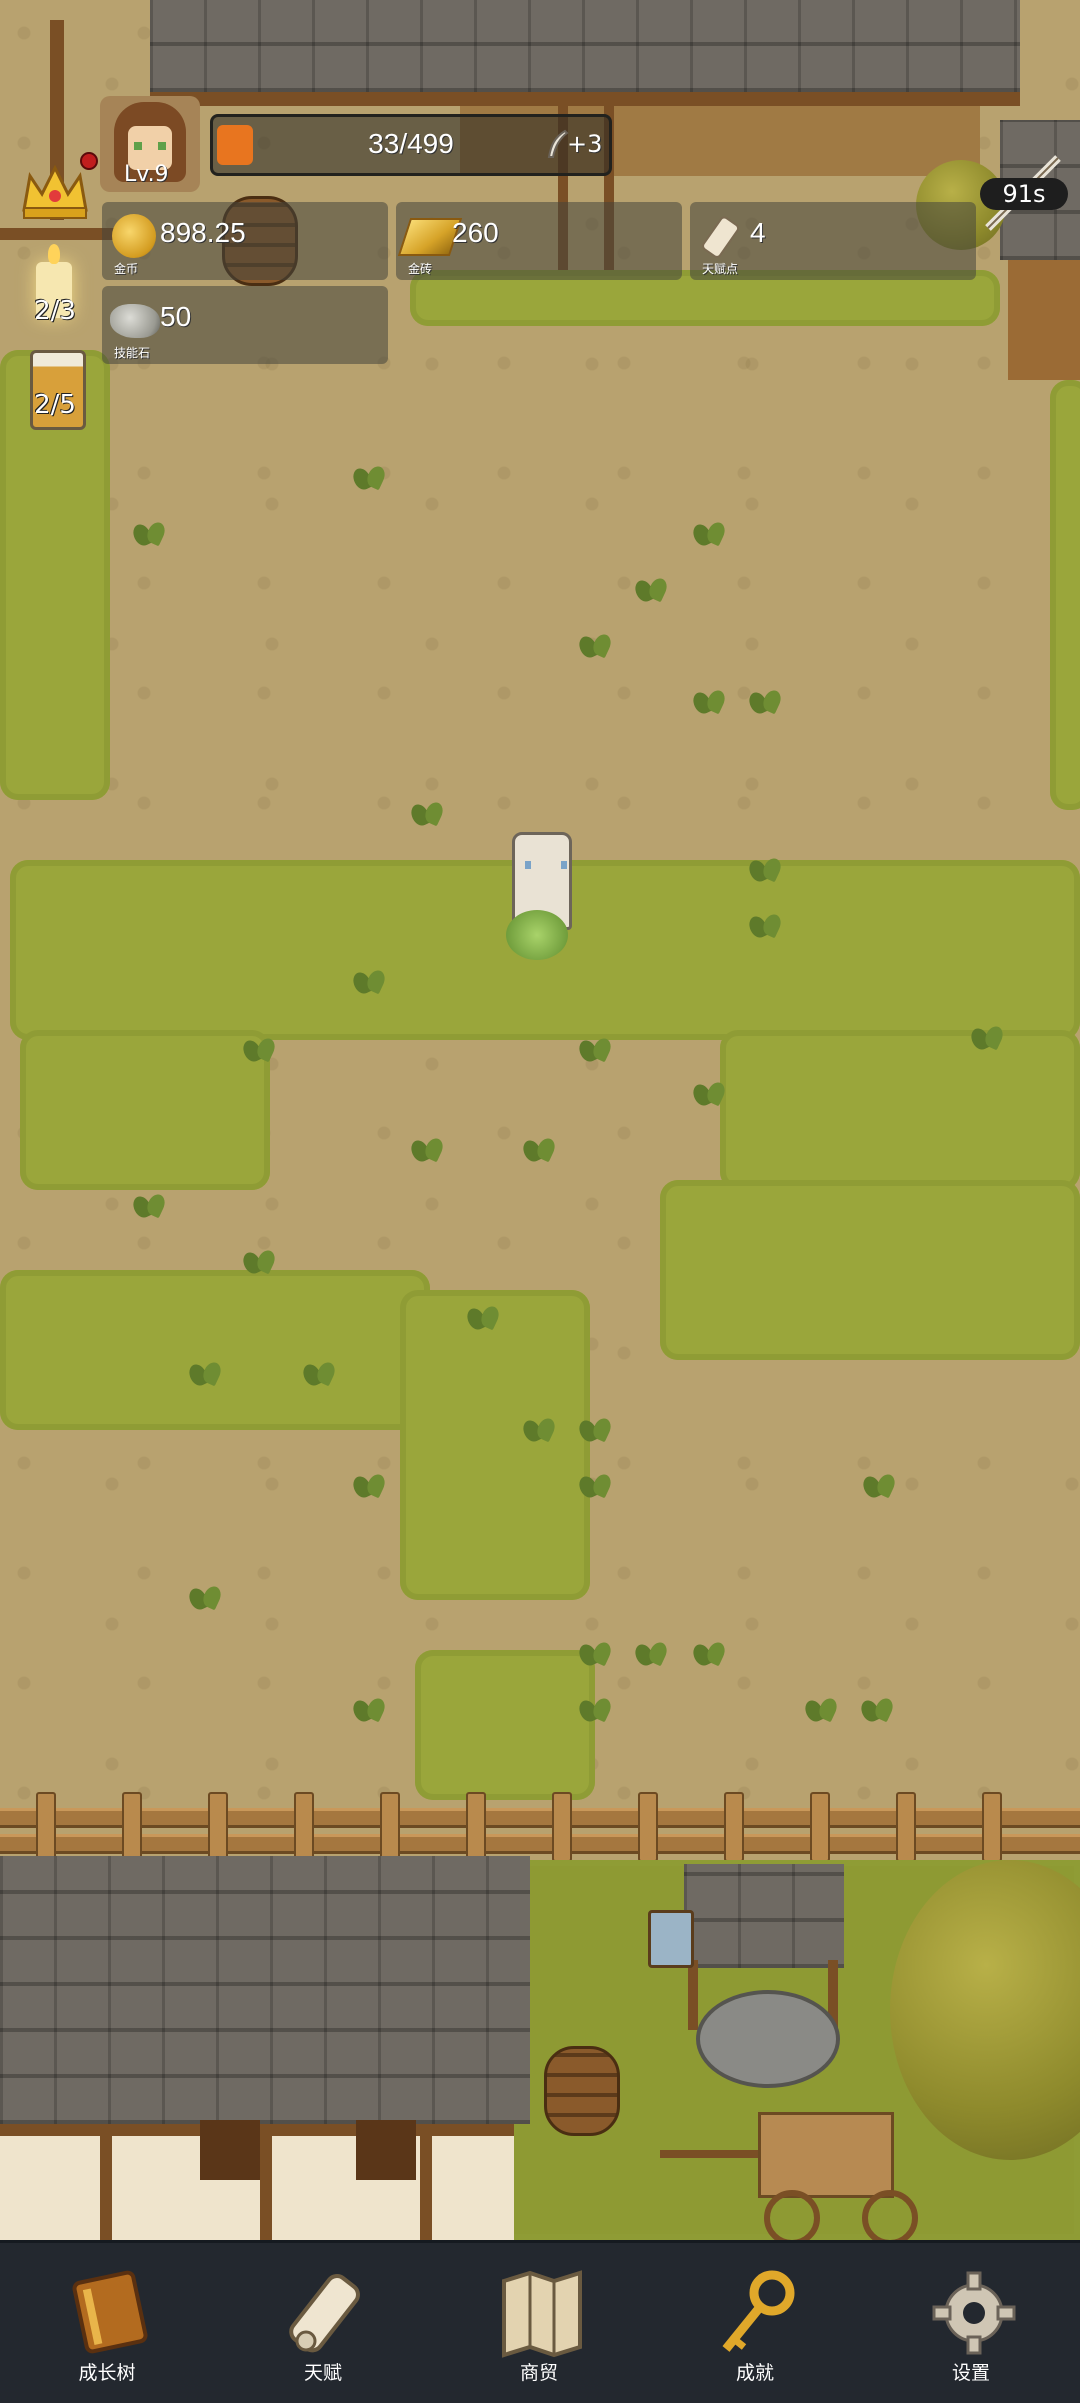 This screenshot has height=2403, width=1080. I want to click on nav-settings: 设置, so click(971, 2323).